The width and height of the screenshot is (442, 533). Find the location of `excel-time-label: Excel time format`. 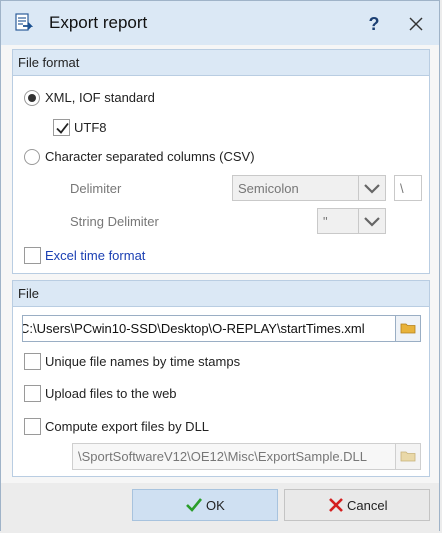

excel-time-label: Excel time format is located at coordinates (95, 255).